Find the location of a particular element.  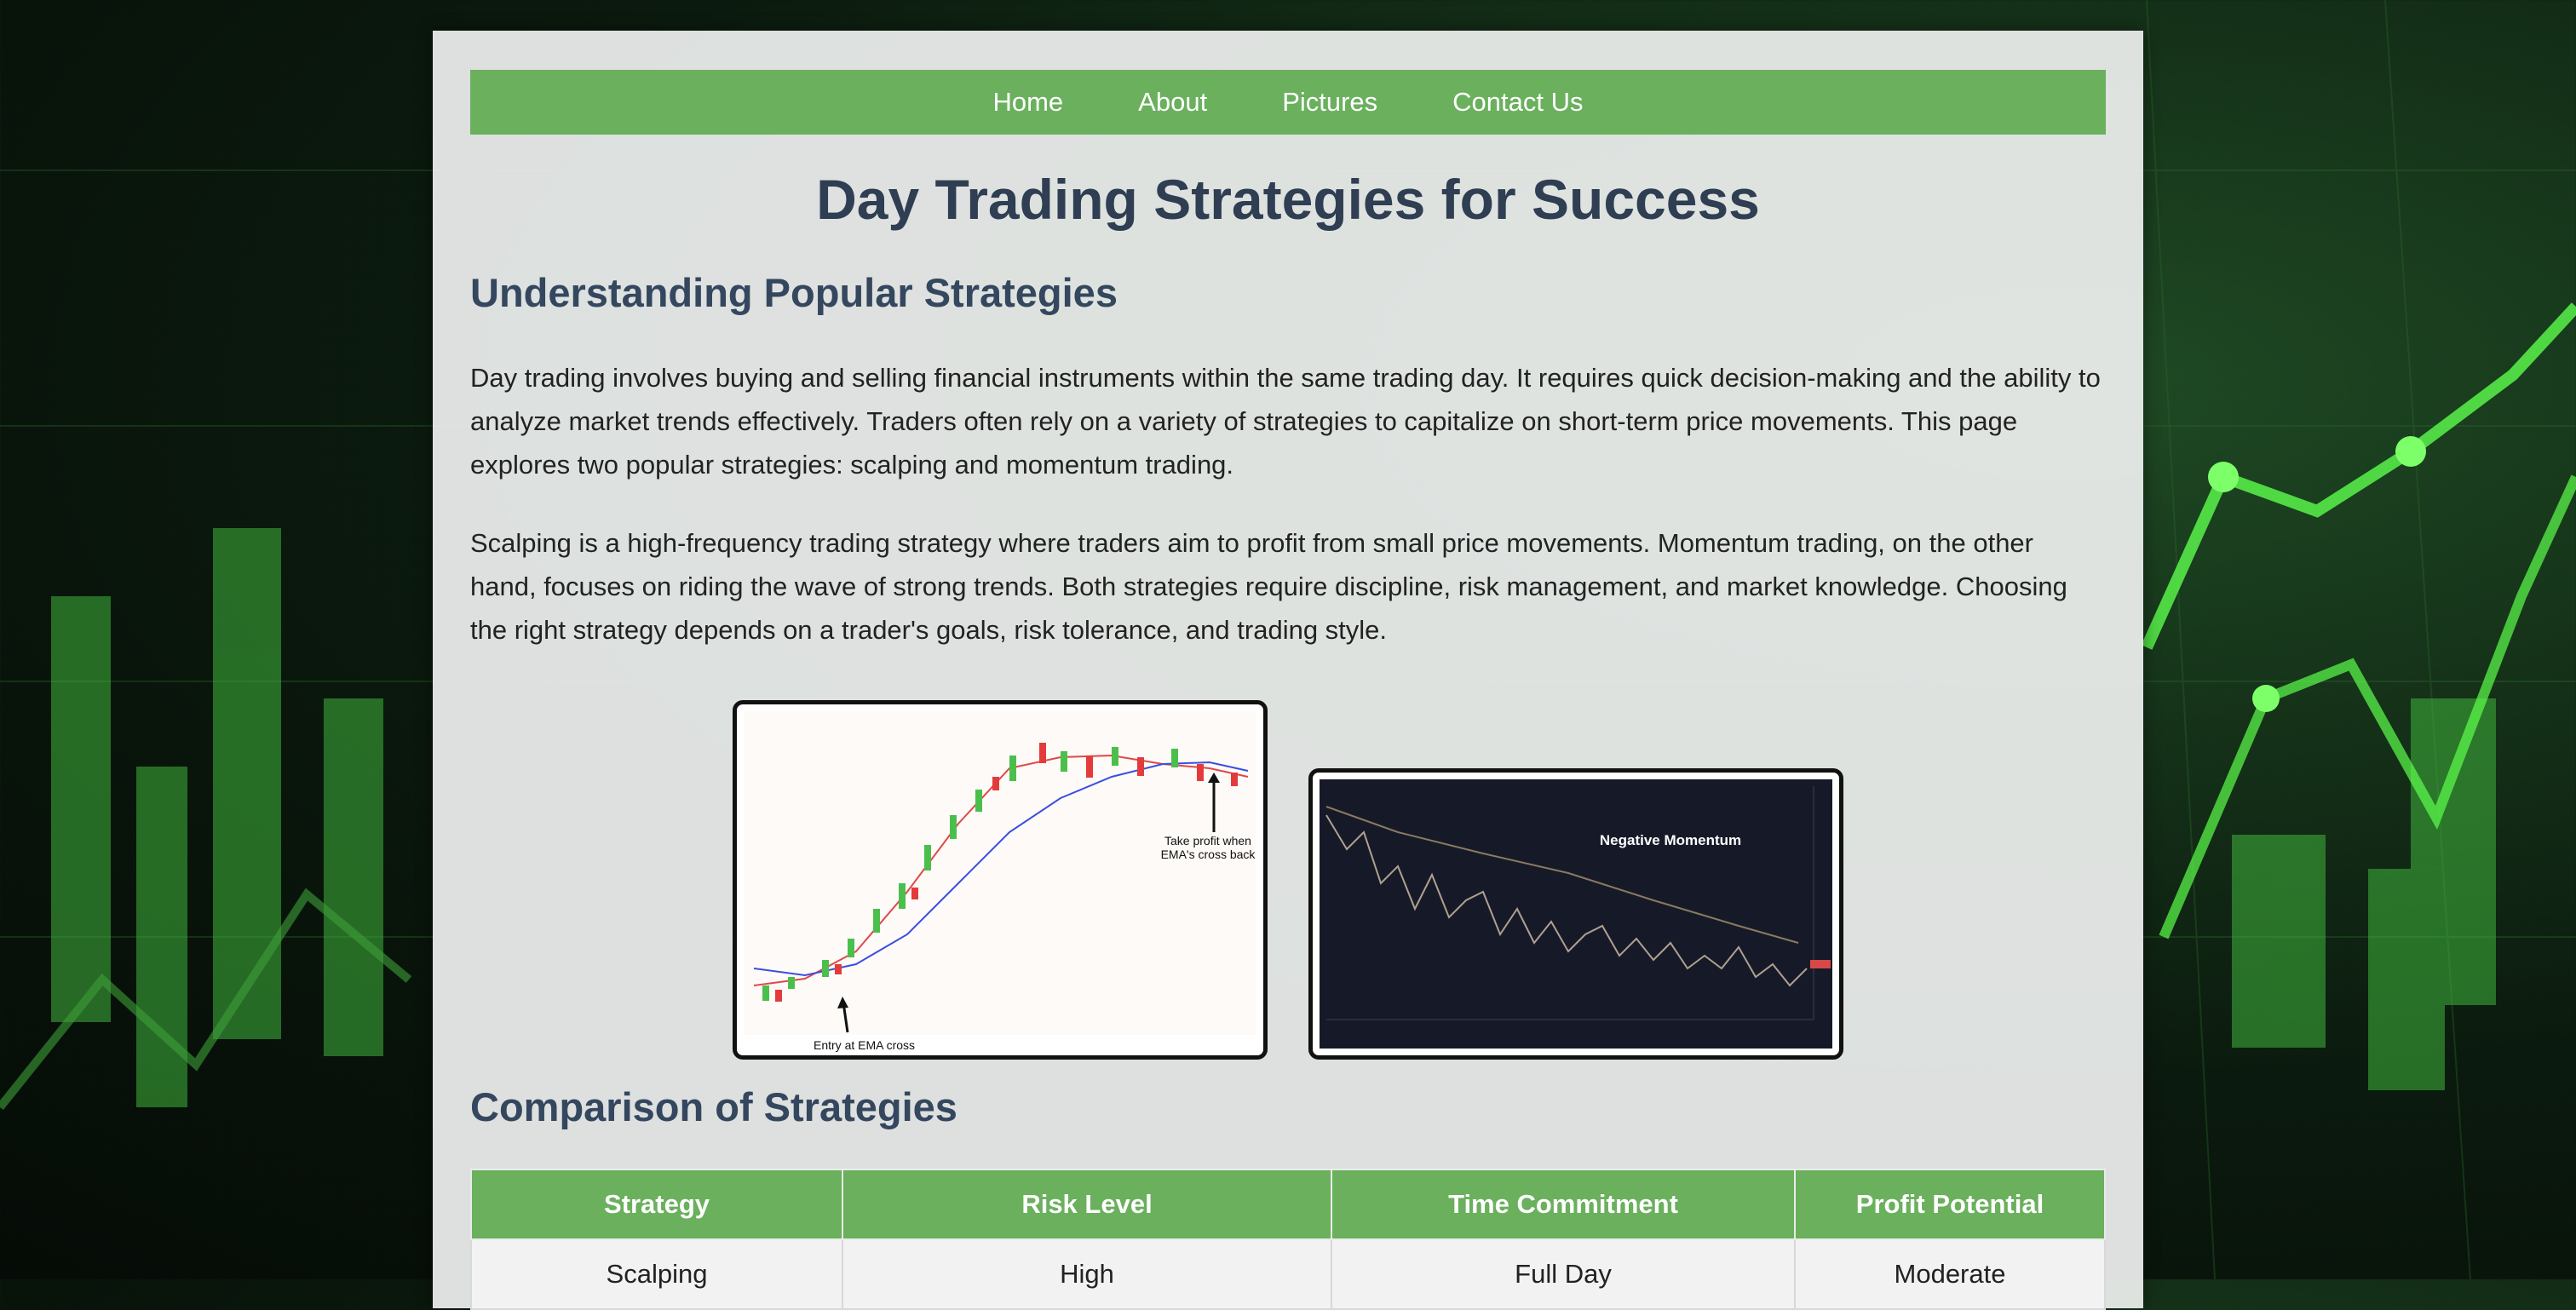

column-header-time-commitment: Time Commitment is located at coordinates (1564, 1204).